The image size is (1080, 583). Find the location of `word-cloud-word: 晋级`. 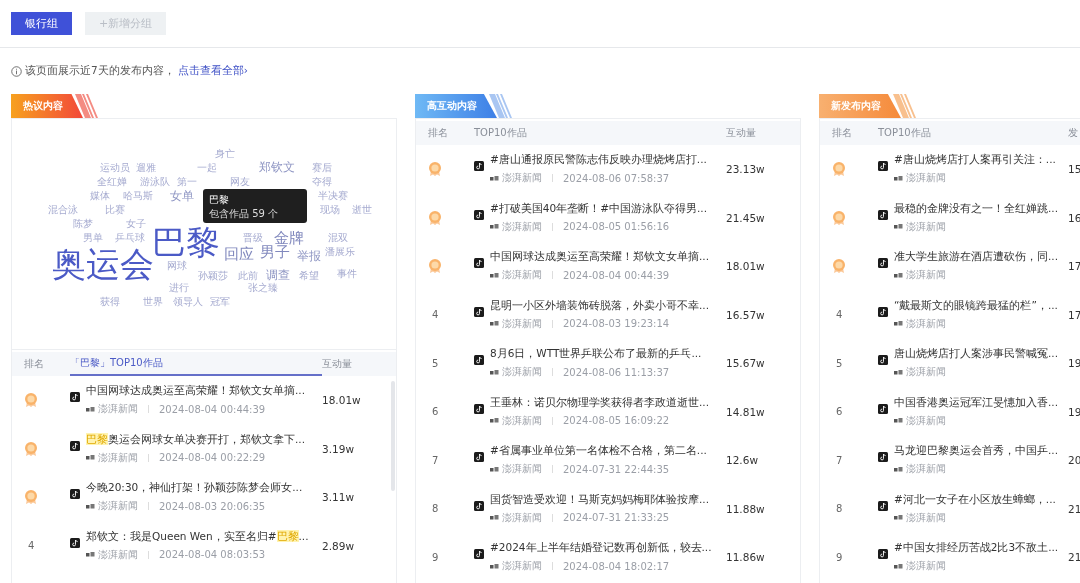

word-cloud-word: 晋级 is located at coordinates (253, 238).